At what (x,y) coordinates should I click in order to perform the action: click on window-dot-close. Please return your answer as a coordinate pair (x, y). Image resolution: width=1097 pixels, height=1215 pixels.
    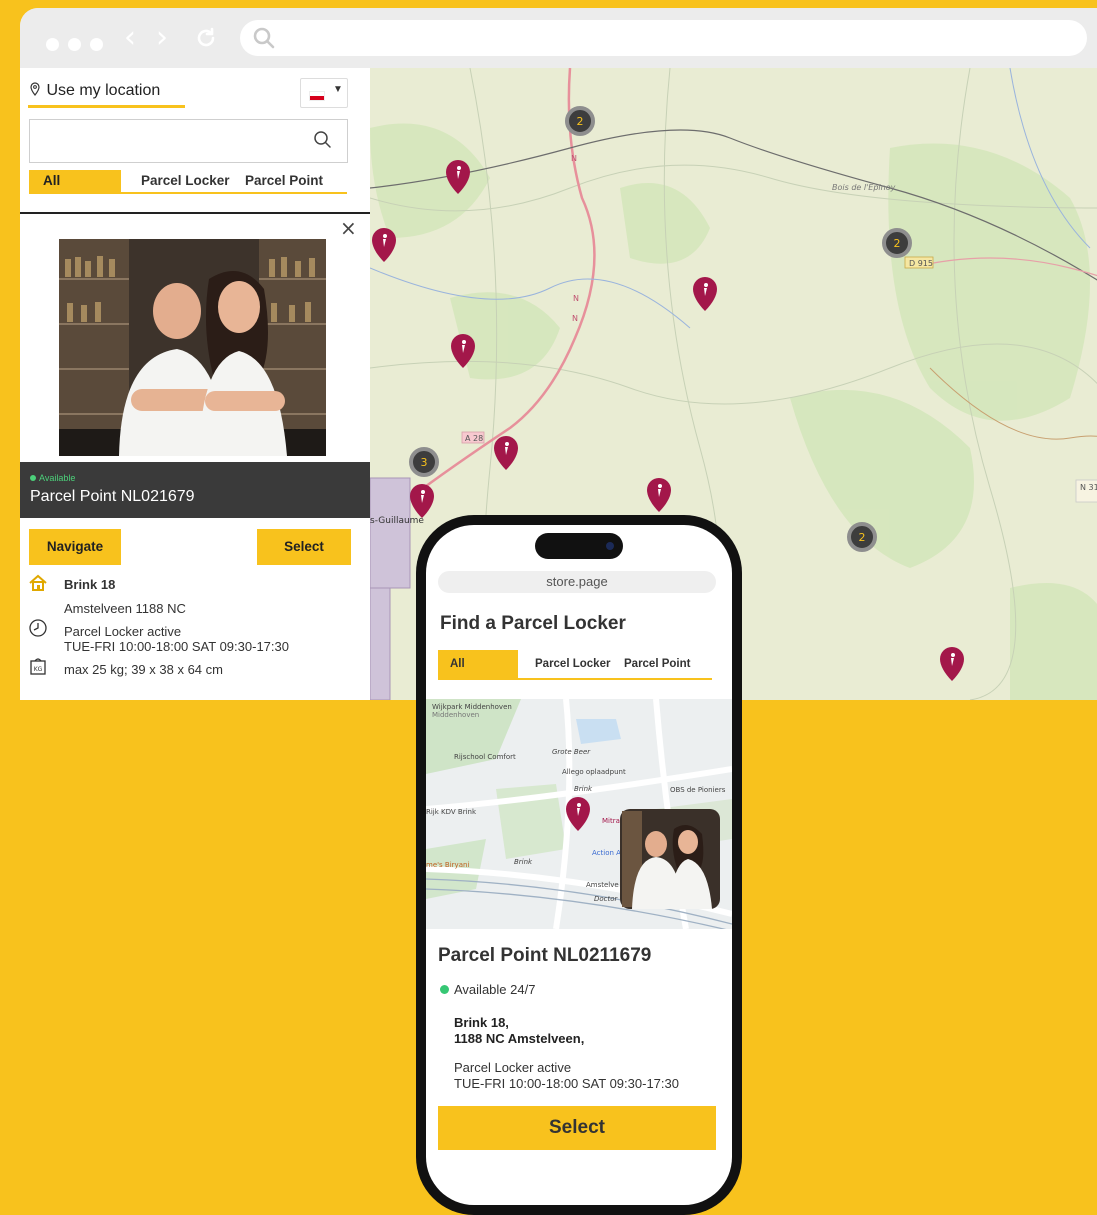
    Looking at the image, I should click on (52, 44).